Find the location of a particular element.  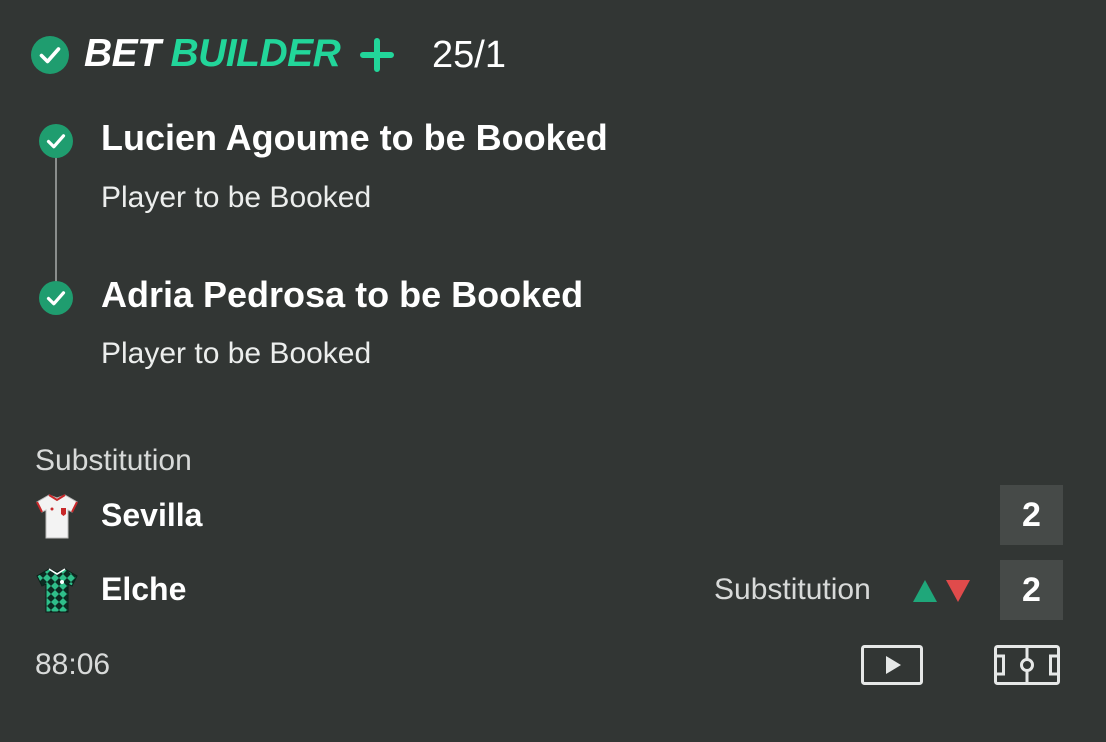

play-video-icon is located at coordinates (892, 665).